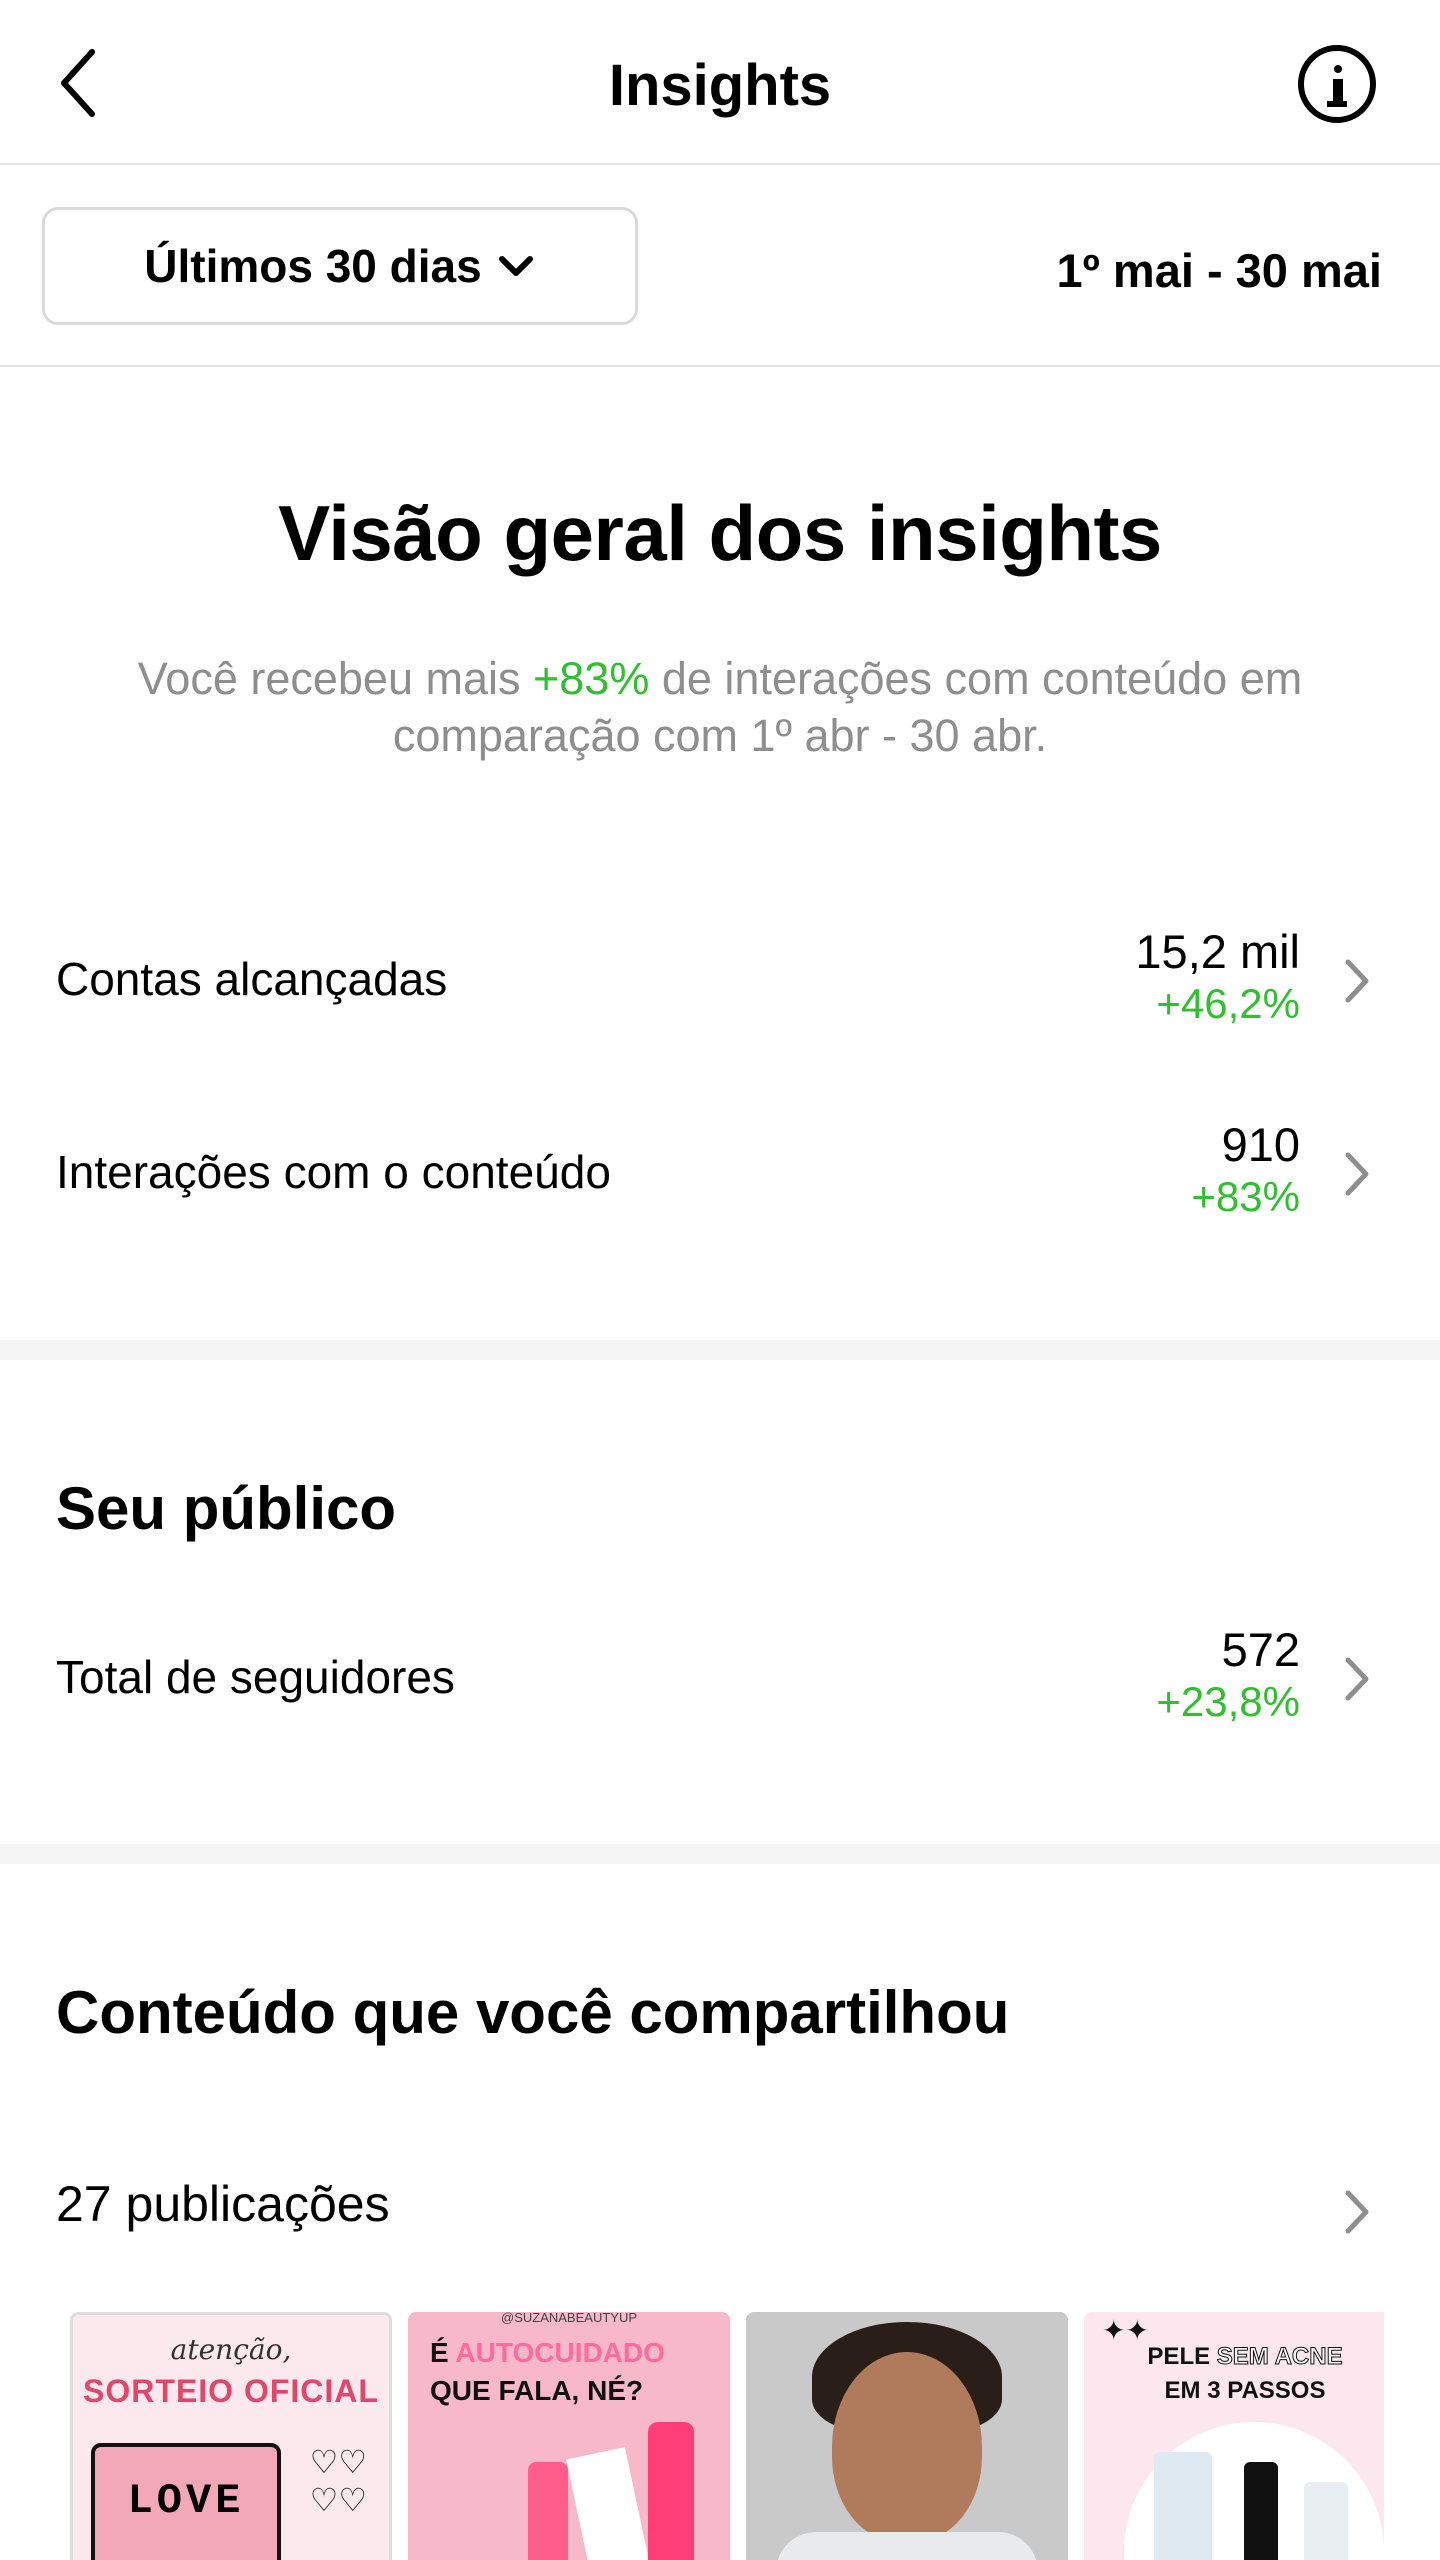 The image size is (1440, 2560). I want to click on period-dropdown: Últimos 30 dias, so click(340, 266).